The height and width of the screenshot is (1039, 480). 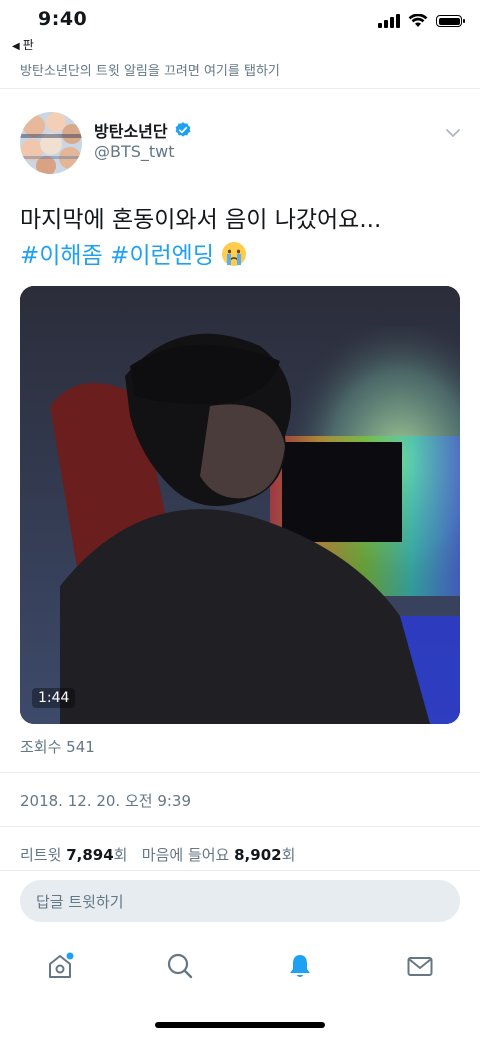 What do you see at coordinates (418, 20) in the screenshot?
I see `wifi-icon` at bounding box center [418, 20].